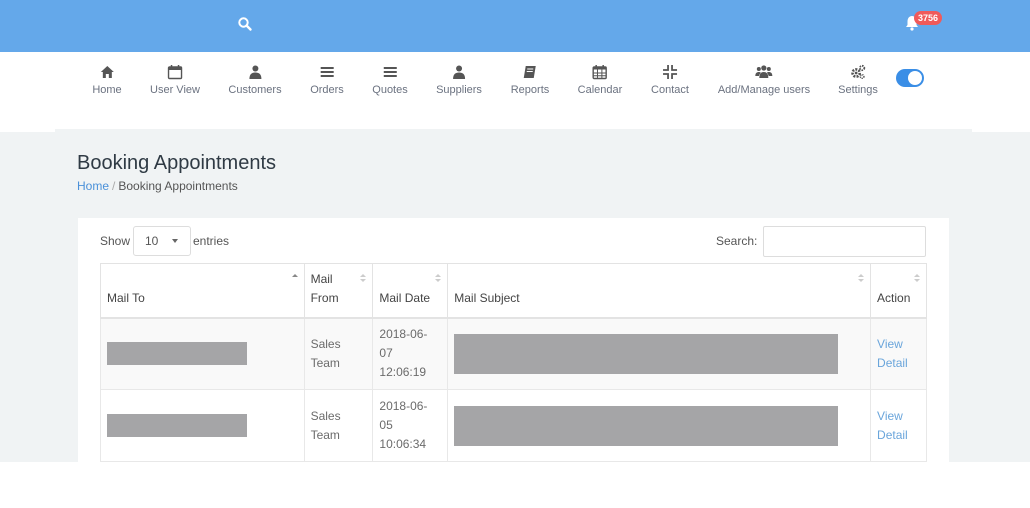  Describe the element at coordinates (403, 444) in the screenshot. I see `mail-date-text: 10:06:34` at that location.